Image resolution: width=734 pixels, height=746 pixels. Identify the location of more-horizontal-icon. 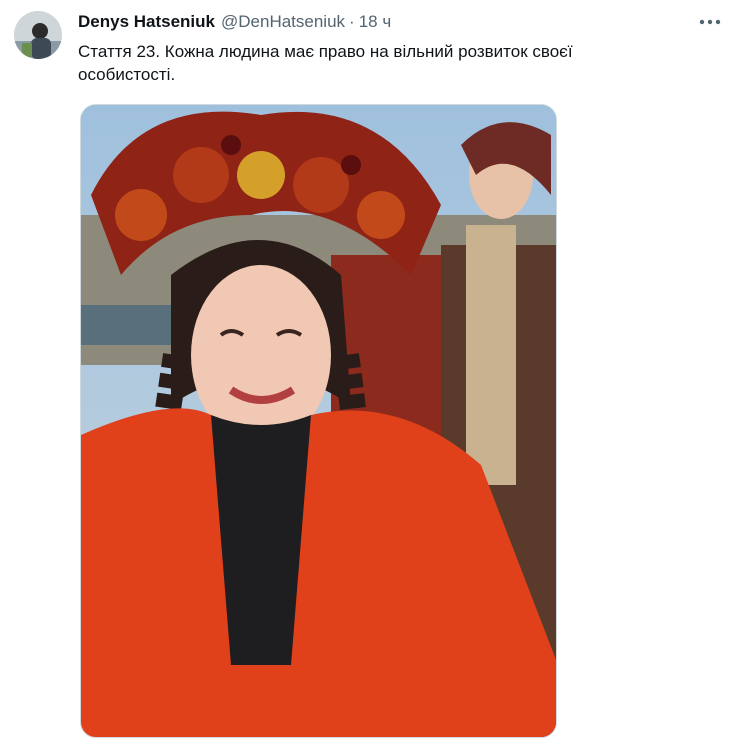
(710, 22).